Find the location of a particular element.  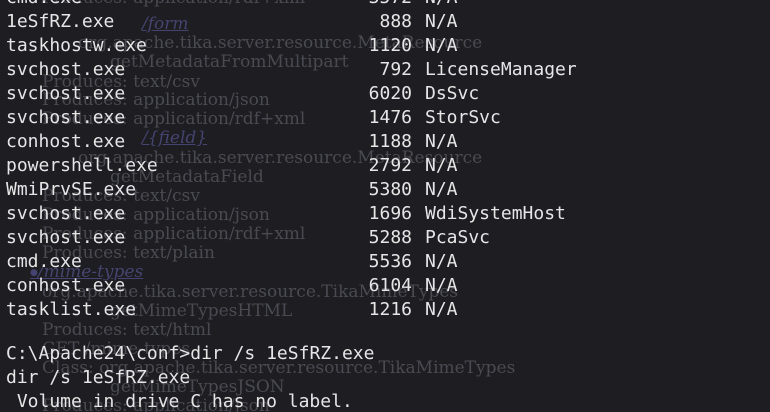

process-pid: 888 is located at coordinates (395, 21).